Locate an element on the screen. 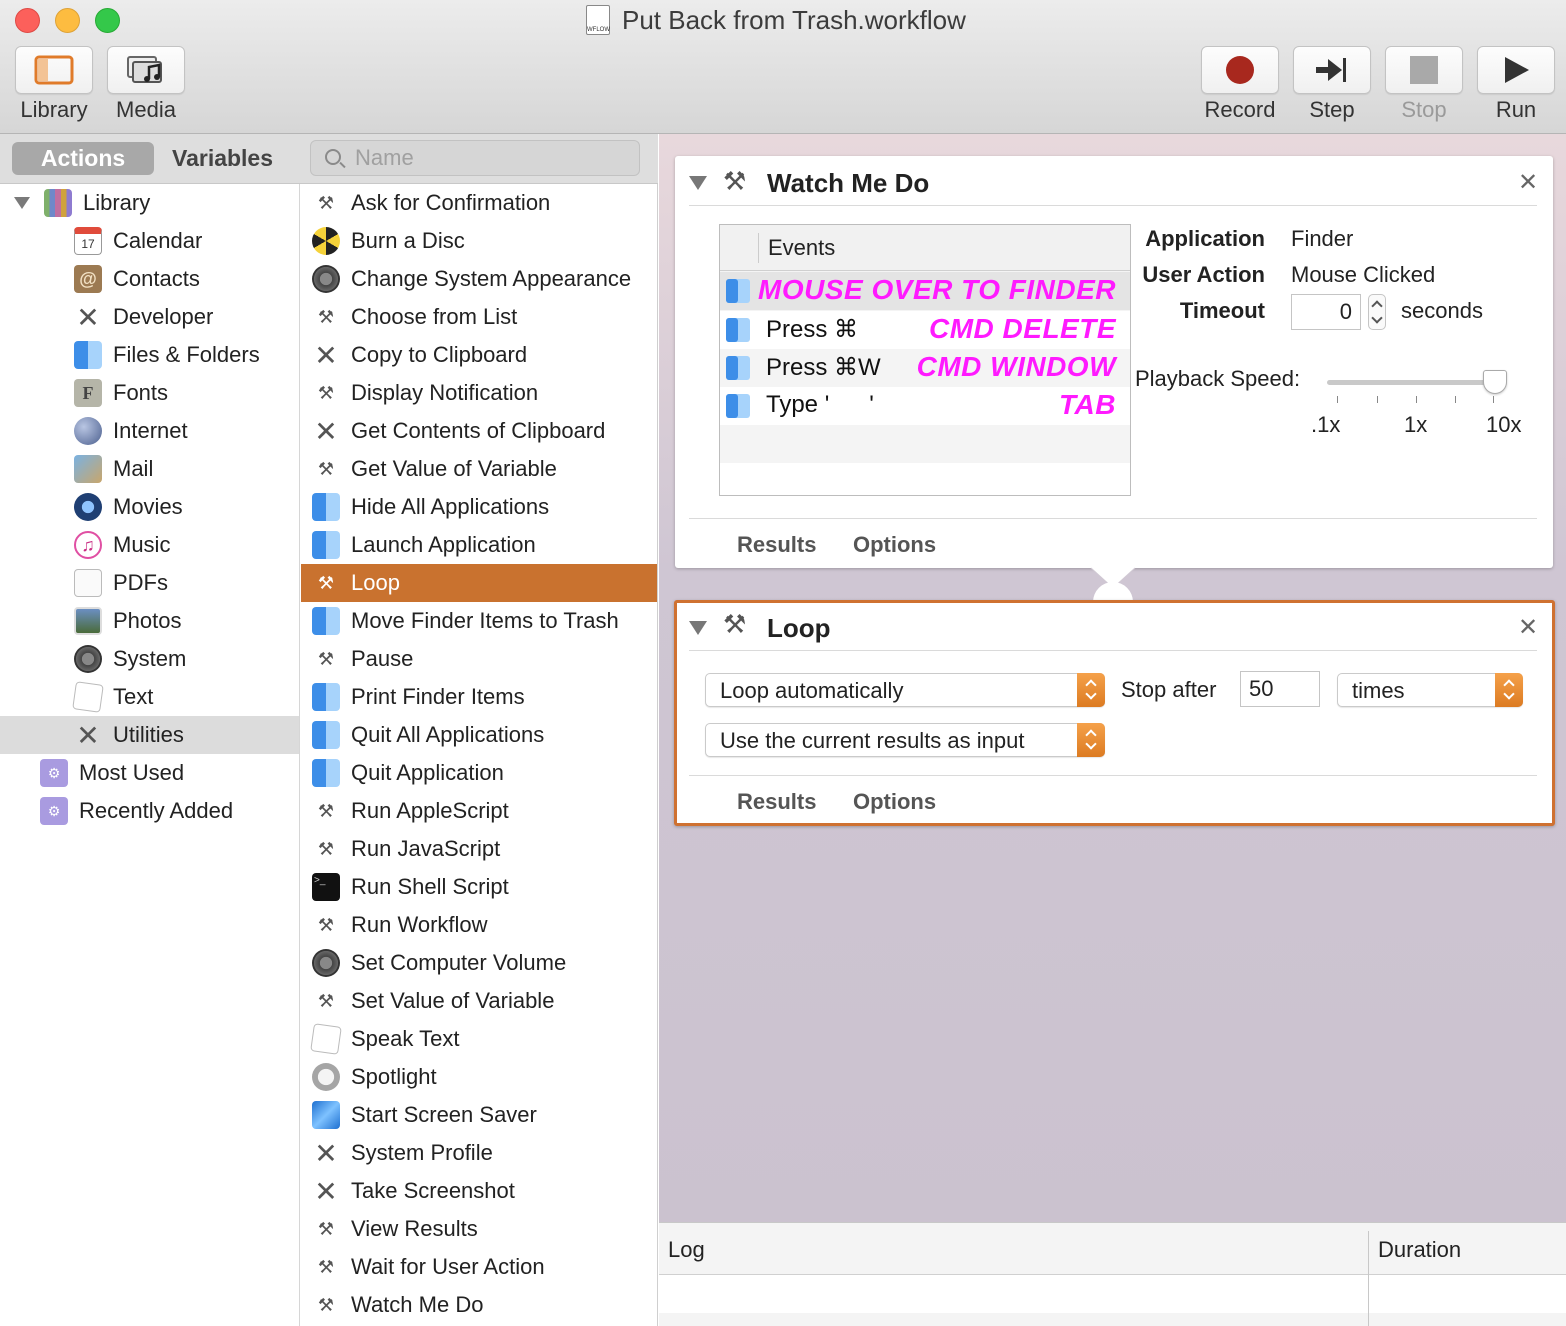  action-item: Set Computer Volume is located at coordinates (479, 963).